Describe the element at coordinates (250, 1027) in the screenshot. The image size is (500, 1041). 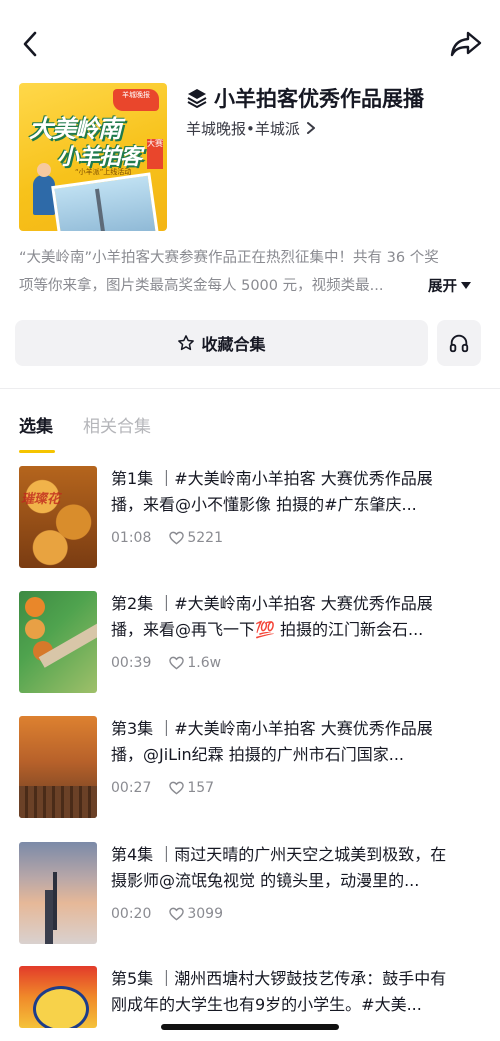
I see `home-indicator` at that location.